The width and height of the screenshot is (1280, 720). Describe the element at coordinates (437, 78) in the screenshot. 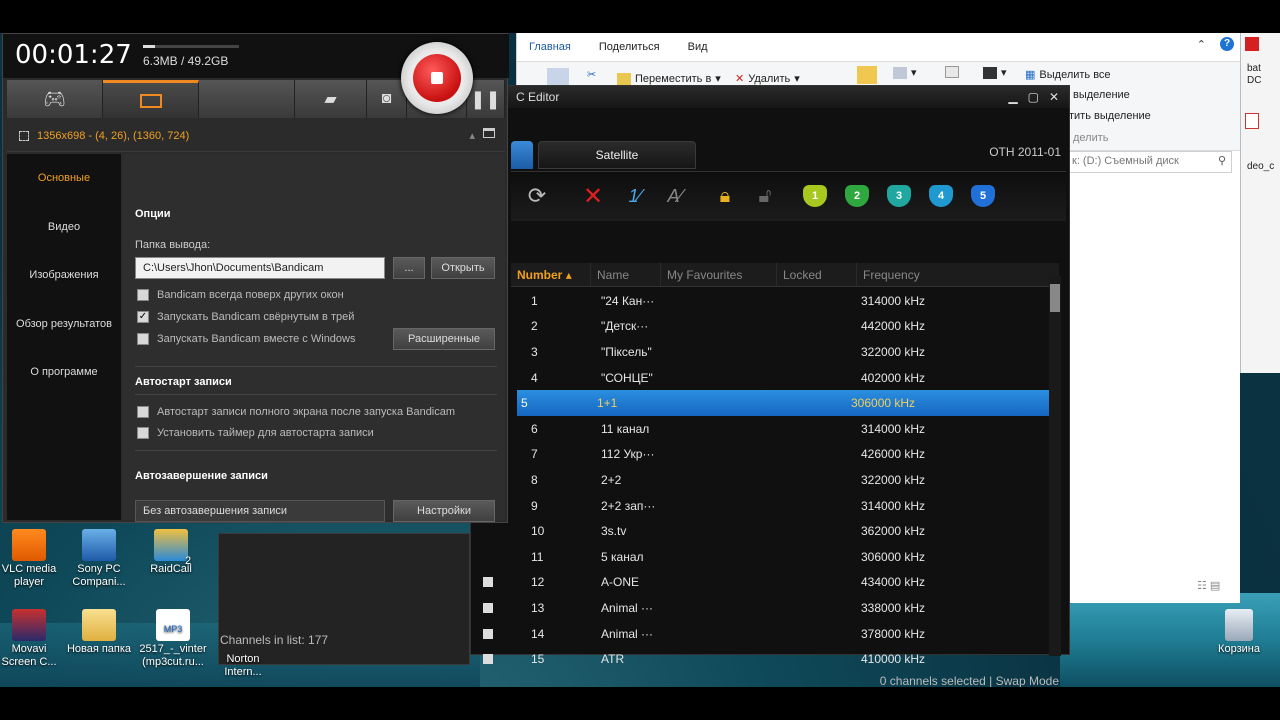

I see `record-button` at that location.